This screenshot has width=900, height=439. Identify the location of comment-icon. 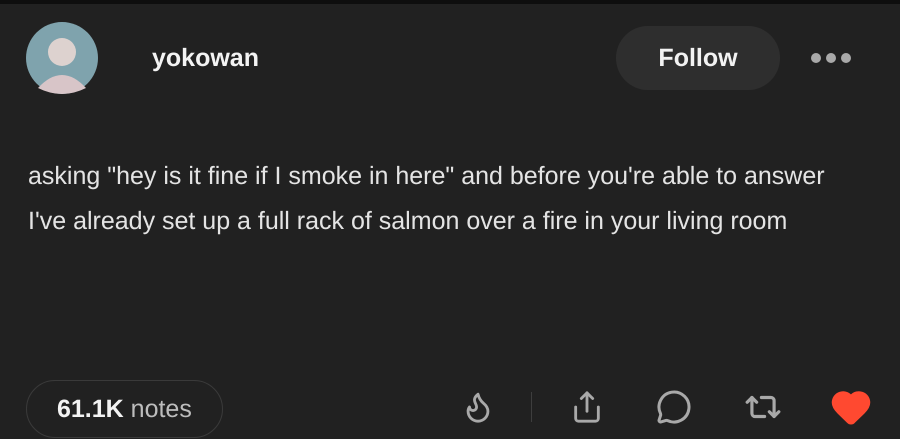
(674, 407).